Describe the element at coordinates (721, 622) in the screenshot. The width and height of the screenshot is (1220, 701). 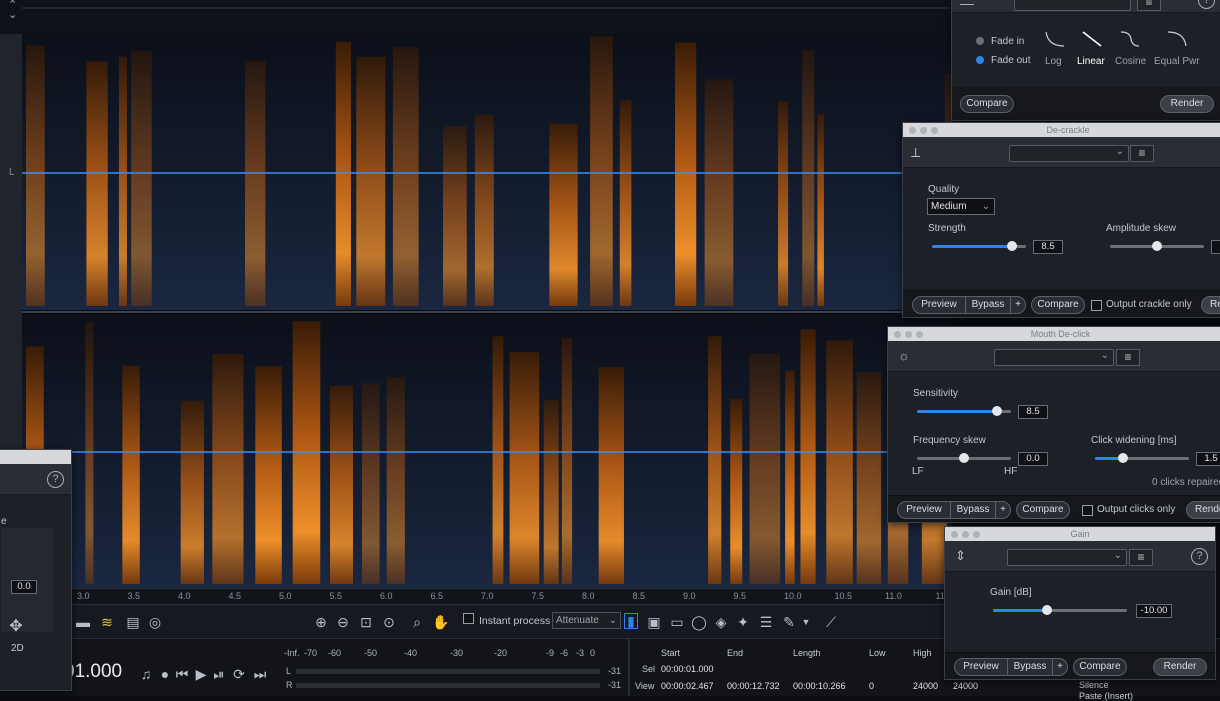
I see `brush-icon: ◈` at that location.